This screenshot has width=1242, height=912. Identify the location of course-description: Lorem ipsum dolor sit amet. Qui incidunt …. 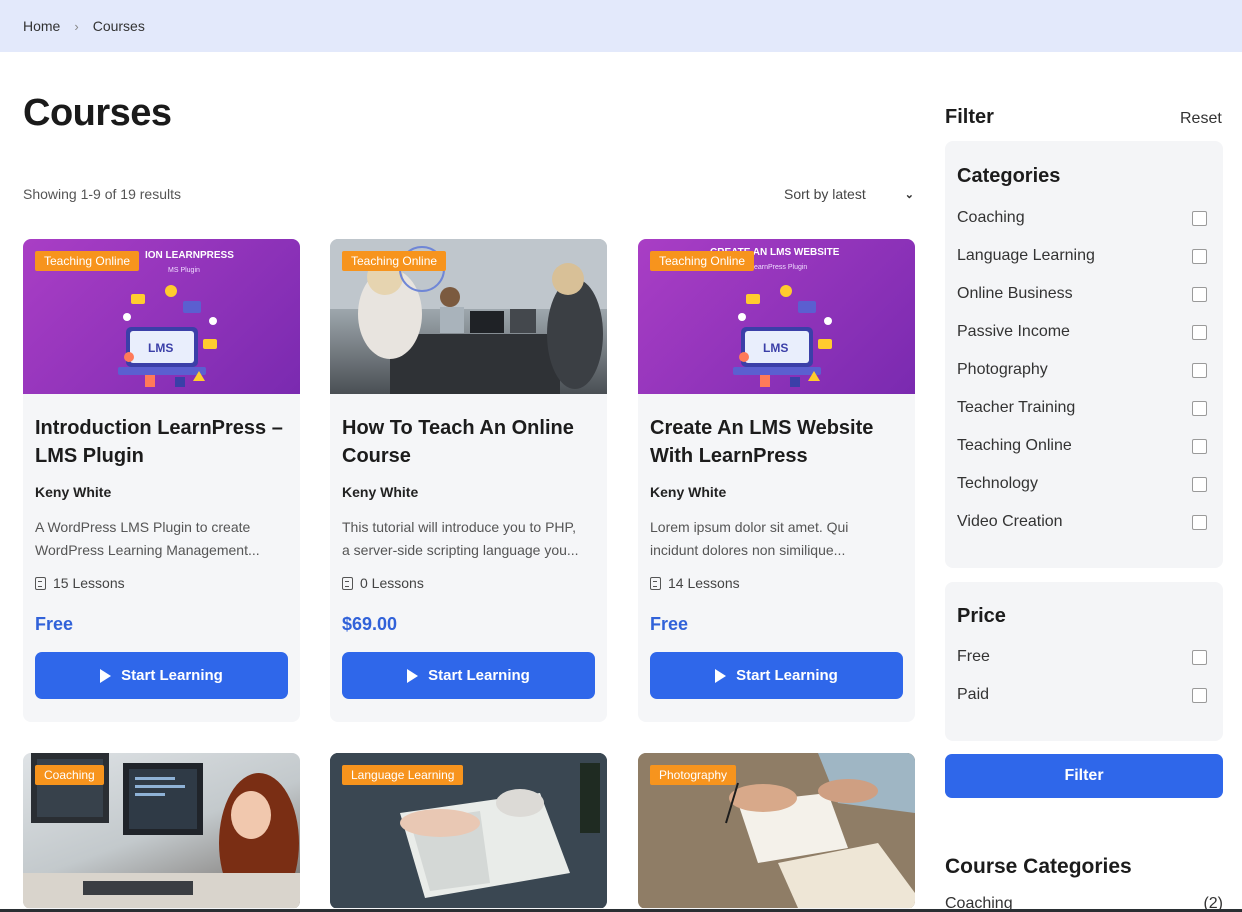
(749, 538).